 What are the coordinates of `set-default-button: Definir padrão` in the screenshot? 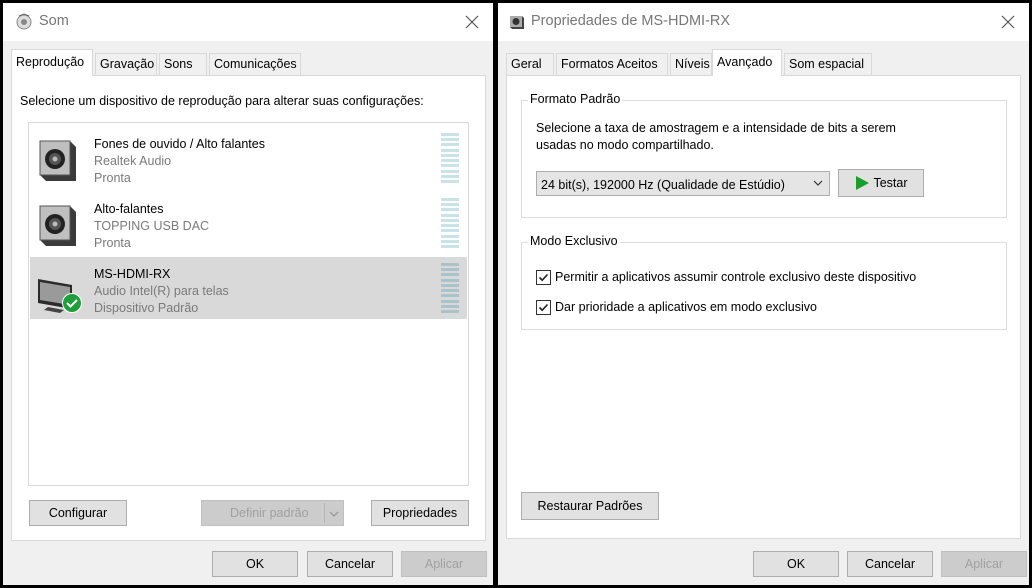 It's located at (272, 513).